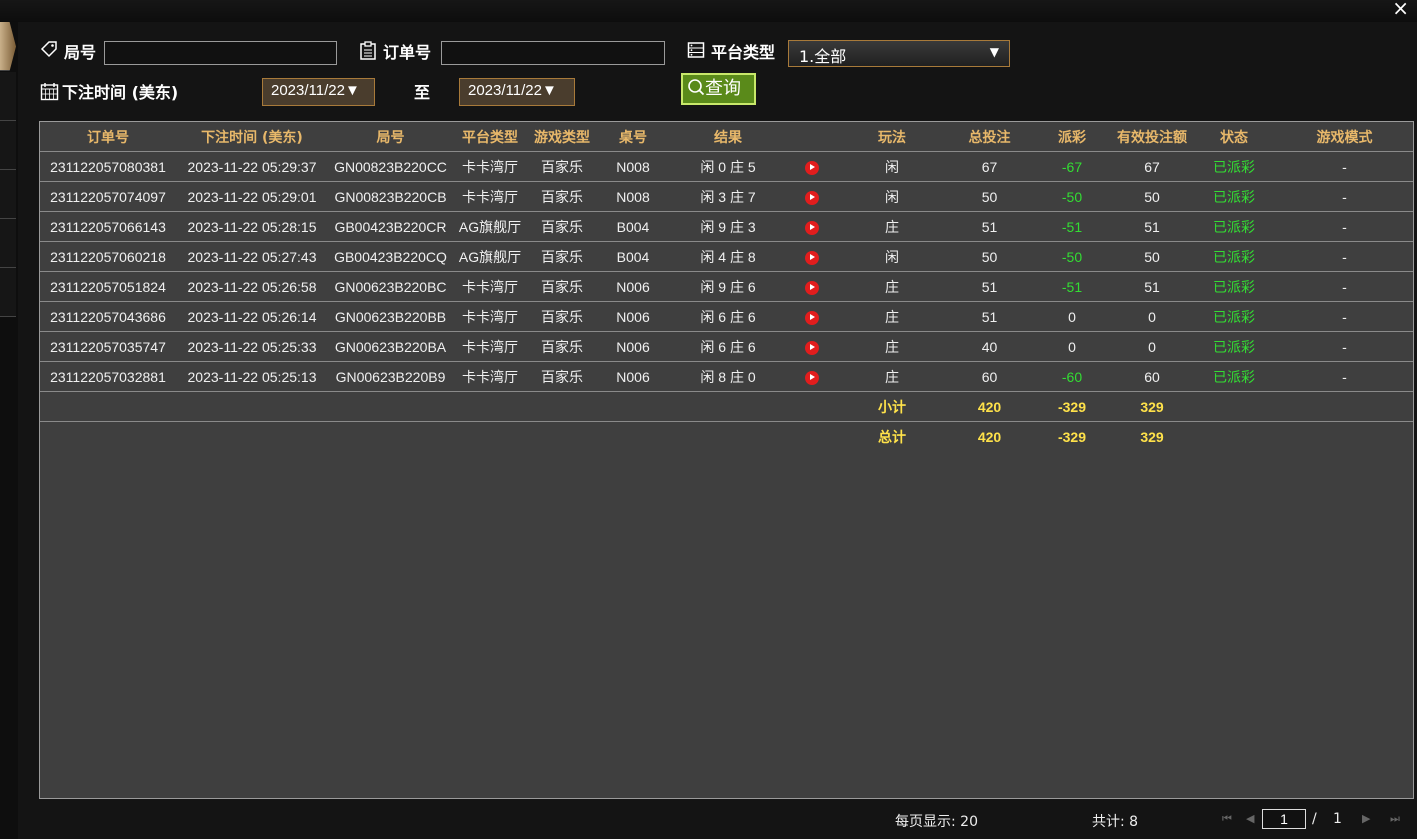 This screenshot has height=839, width=1417. Describe the element at coordinates (989, 166) in the screenshot. I see `cell-bet: 67` at that location.